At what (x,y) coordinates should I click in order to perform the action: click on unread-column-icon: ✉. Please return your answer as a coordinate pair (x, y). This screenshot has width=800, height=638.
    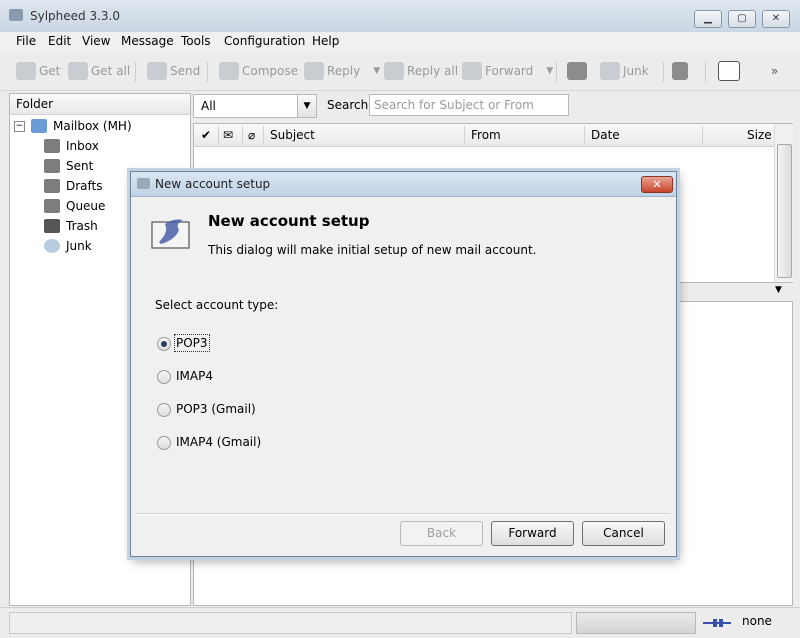
    Looking at the image, I should click on (228, 135).